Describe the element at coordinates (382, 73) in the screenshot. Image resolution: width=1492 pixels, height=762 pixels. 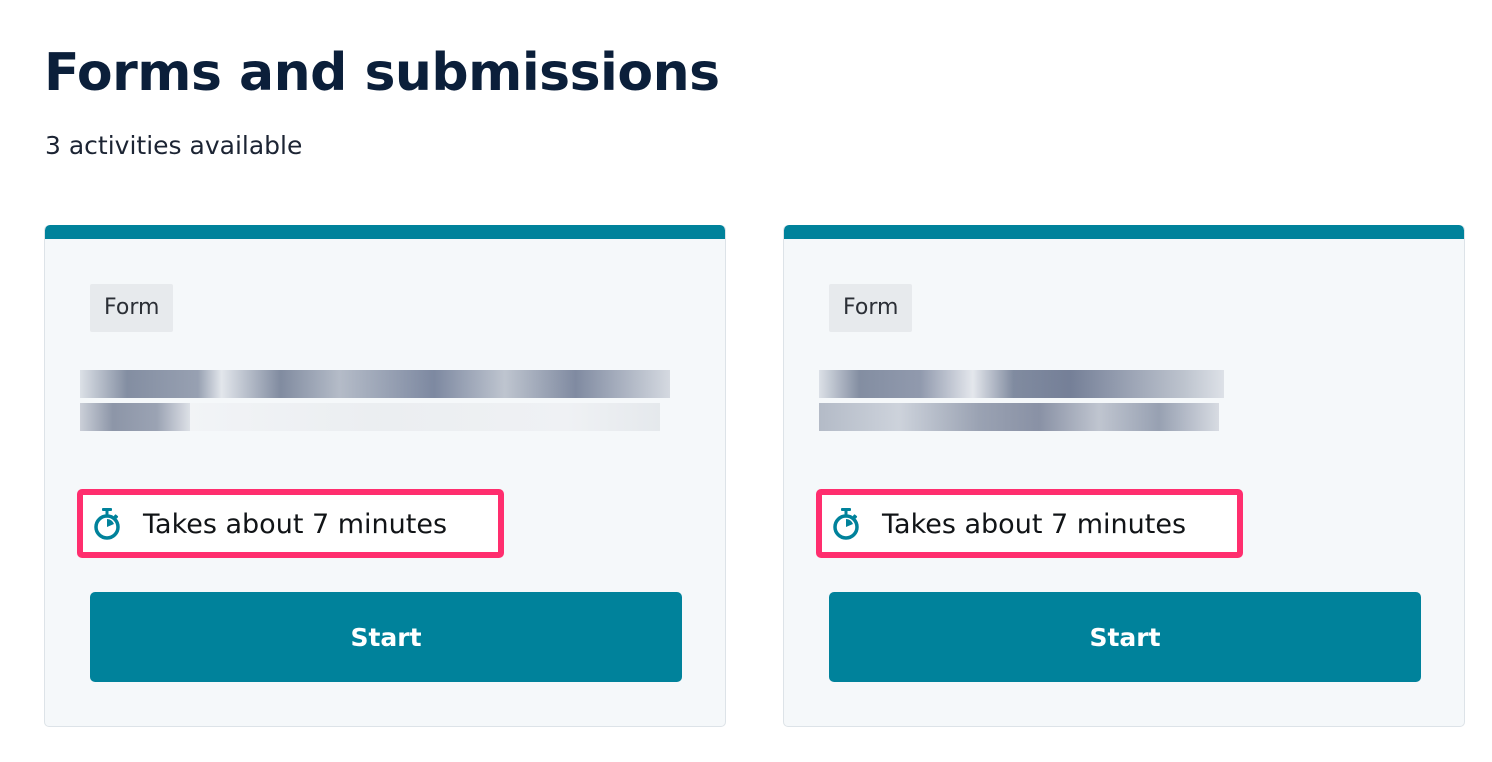
I see `page-title: Forms and submissions` at that location.